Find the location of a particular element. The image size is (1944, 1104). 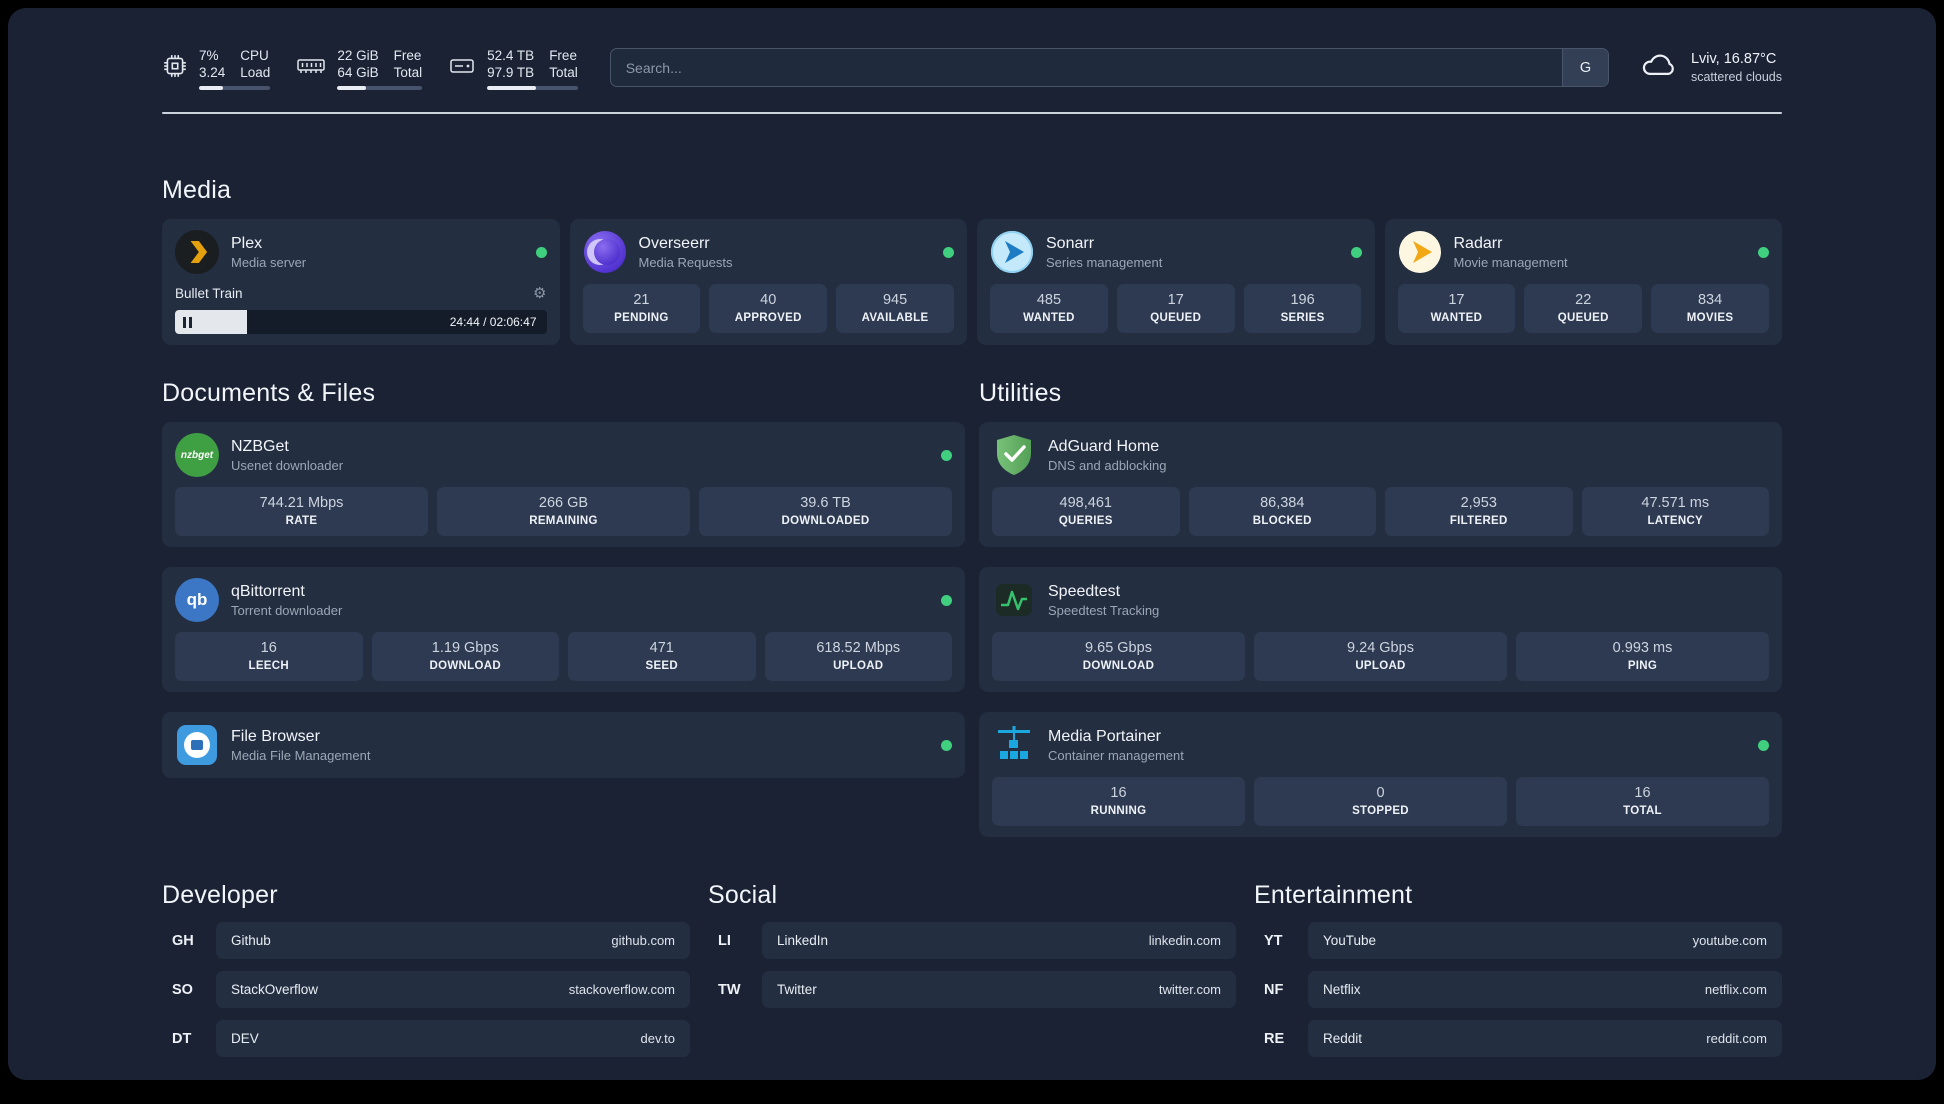

bookmark-name: Reddit is located at coordinates (1343, 1038).